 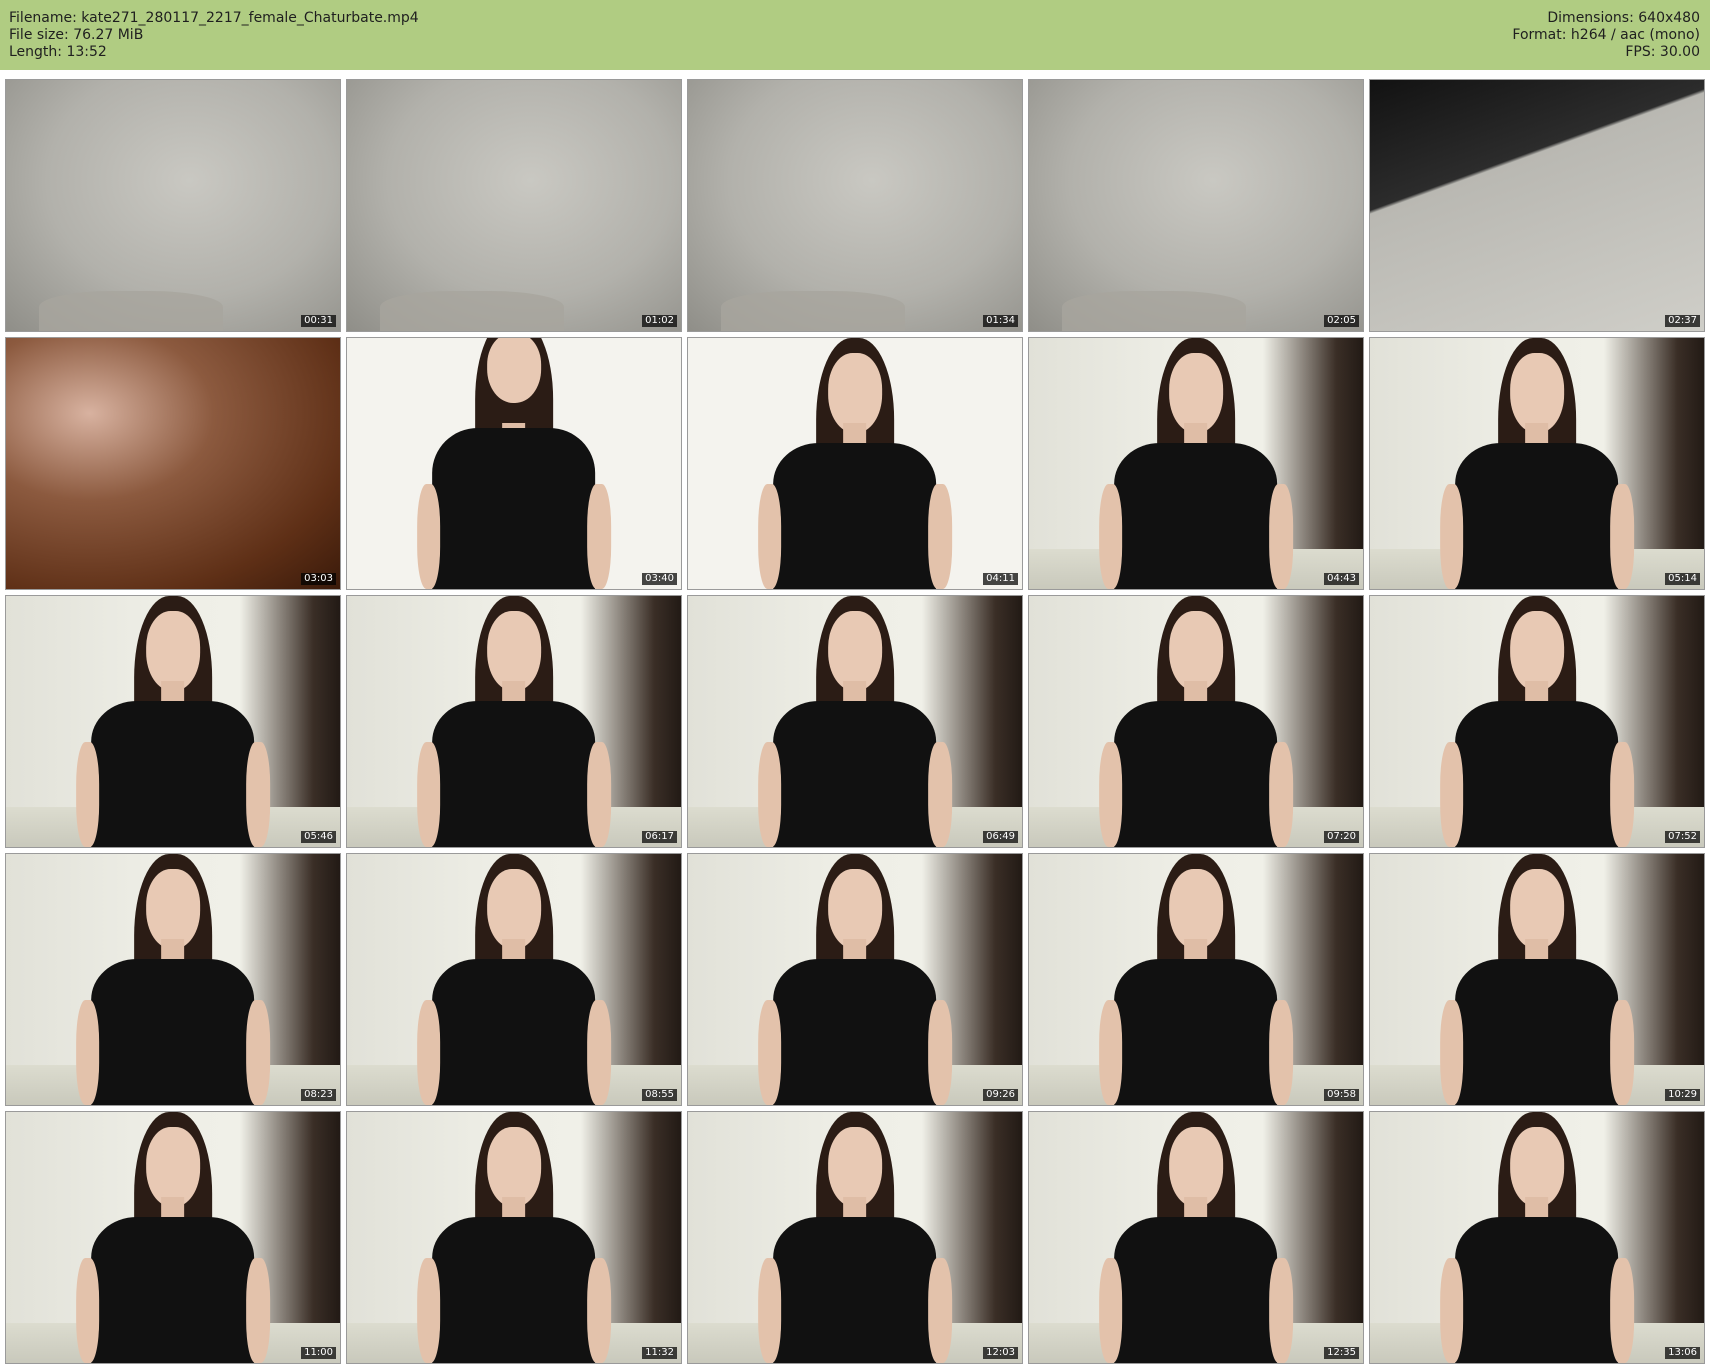 I want to click on timestamp-label: 01:34, so click(x=1000, y=321).